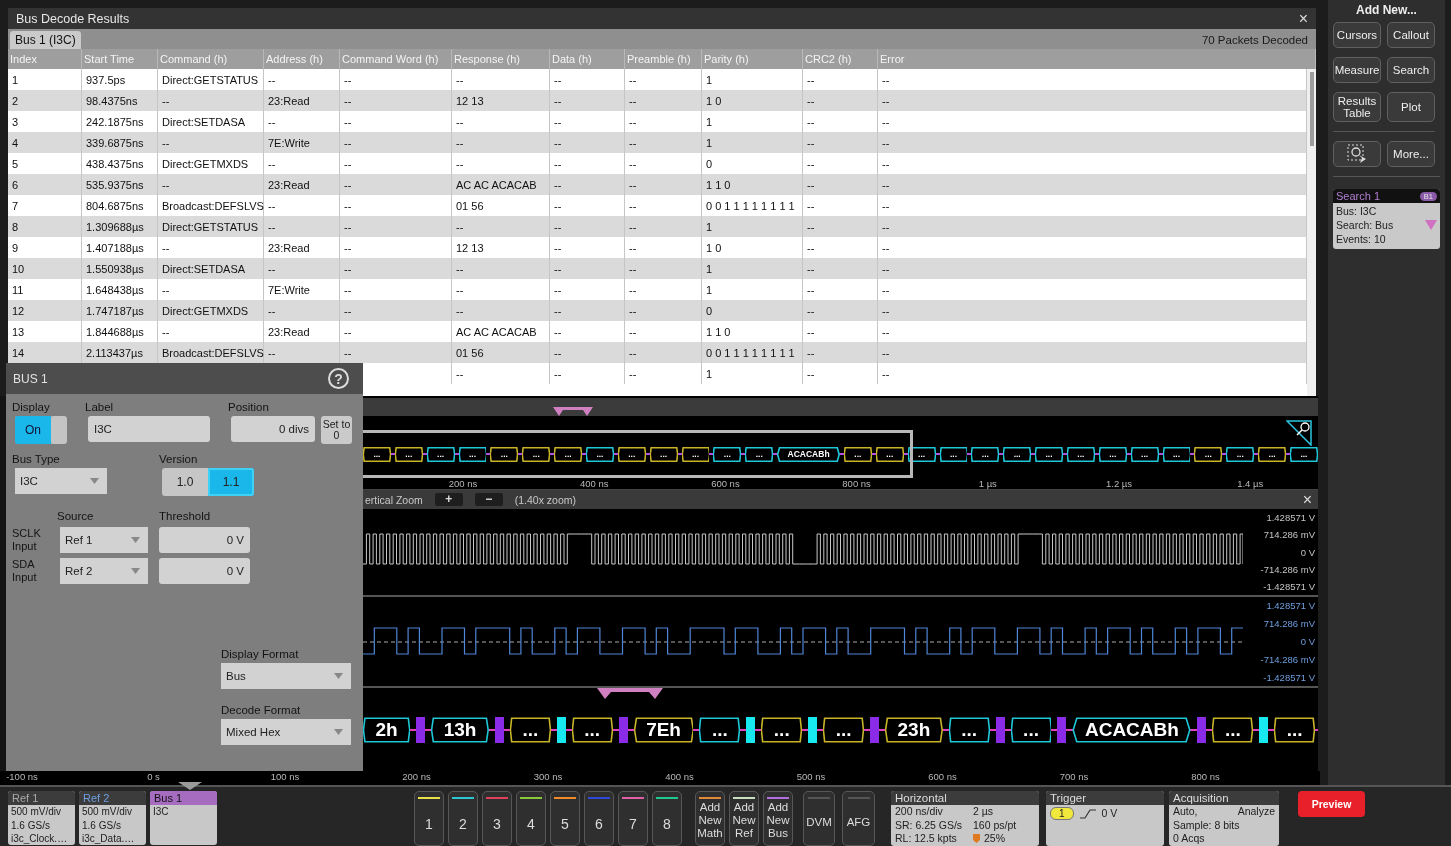 The height and width of the screenshot is (846, 1451). Describe the element at coordinates (1062, 814) in the screenshot. I see `trigger-source: 1` at that location.